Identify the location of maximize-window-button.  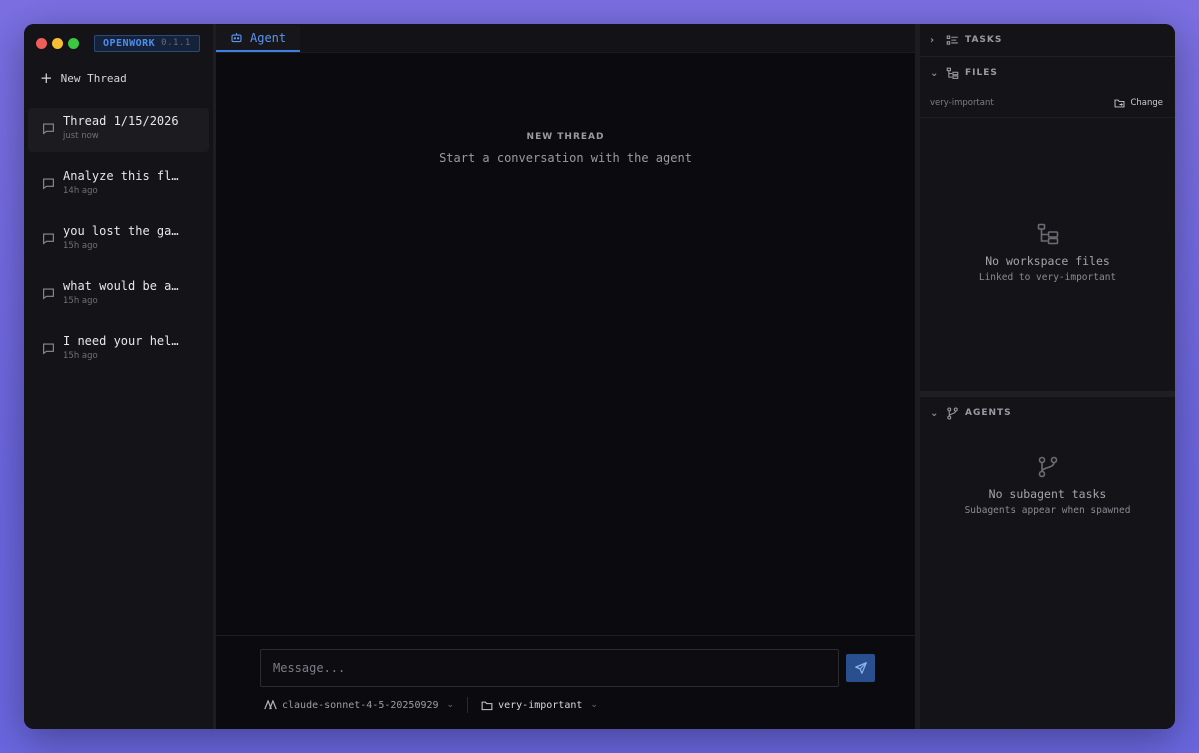
(73, 43).